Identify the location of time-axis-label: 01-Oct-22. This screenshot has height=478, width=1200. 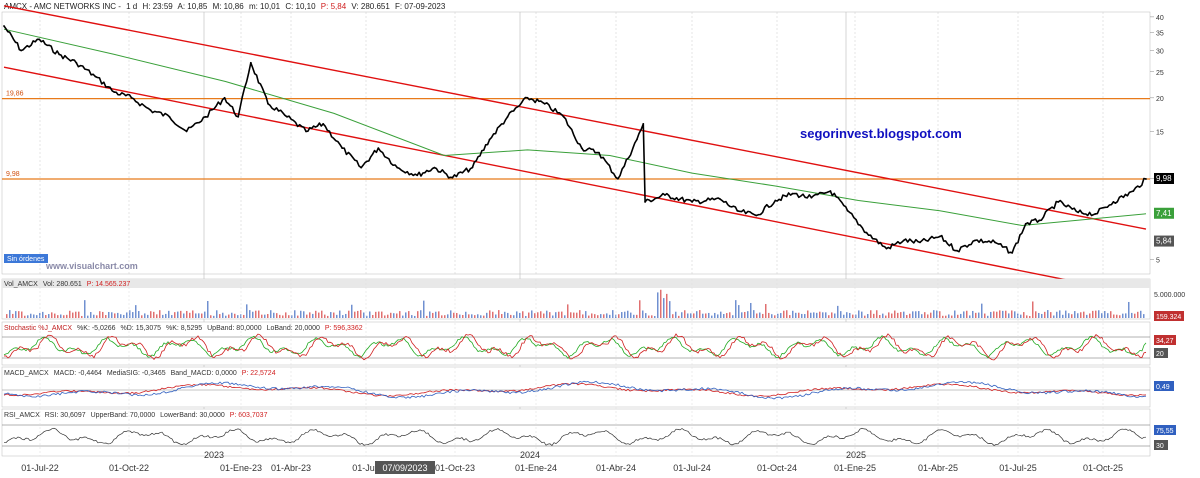
(129, 468).